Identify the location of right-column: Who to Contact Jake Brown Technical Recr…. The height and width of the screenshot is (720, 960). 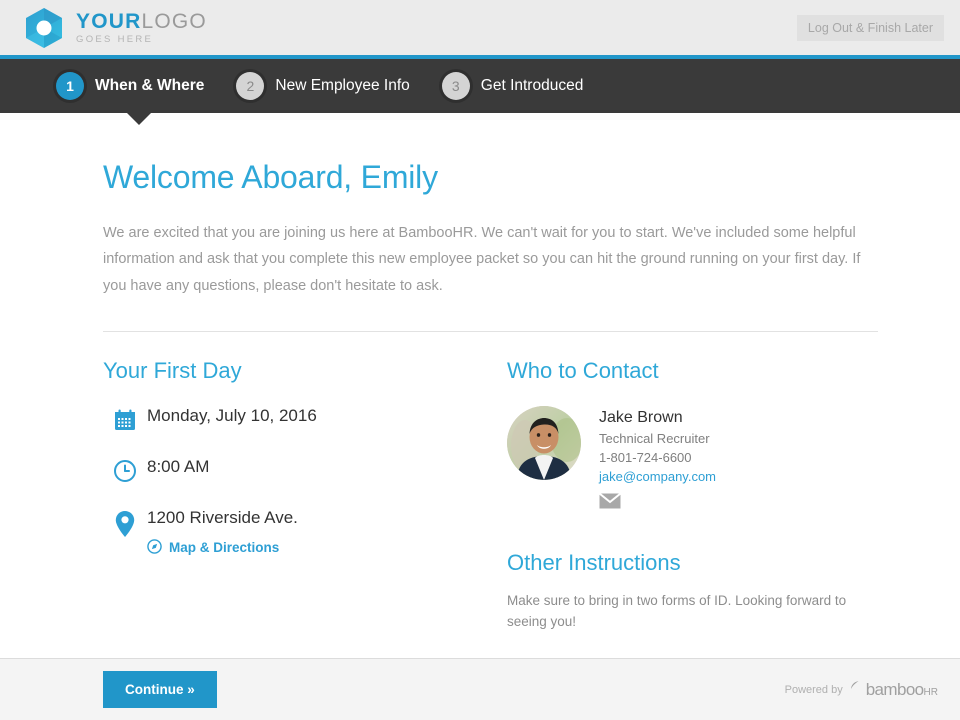
(692, 495).